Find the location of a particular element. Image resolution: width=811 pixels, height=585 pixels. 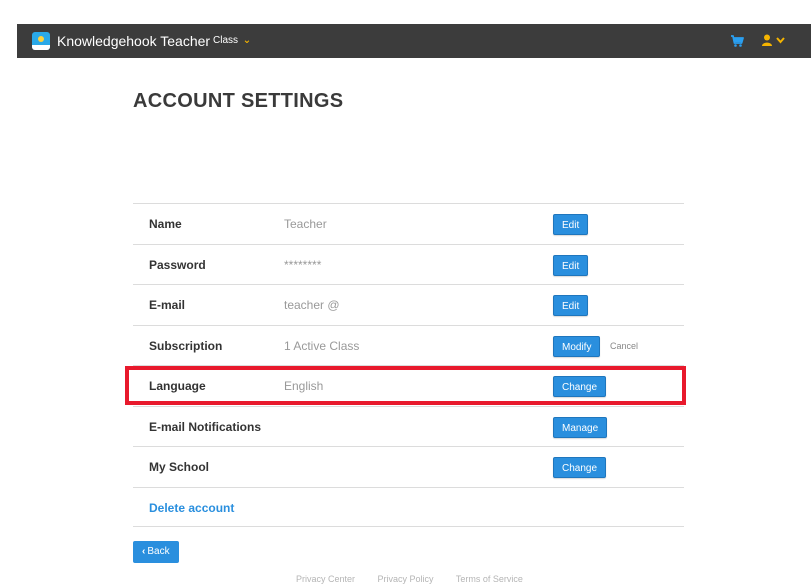

logo-icon is located at coordinates (41, 41).